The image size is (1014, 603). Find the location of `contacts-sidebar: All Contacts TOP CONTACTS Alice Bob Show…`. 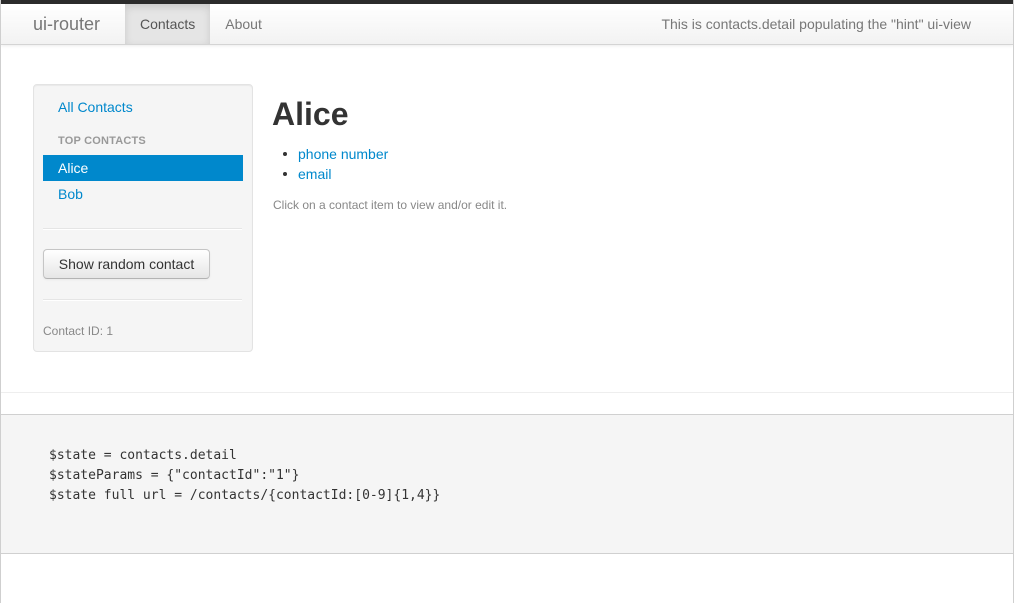

contacts-sidebar: All Contacts TOP CONTACTS Alice Bob Show… is located at coordinates (143, 218).